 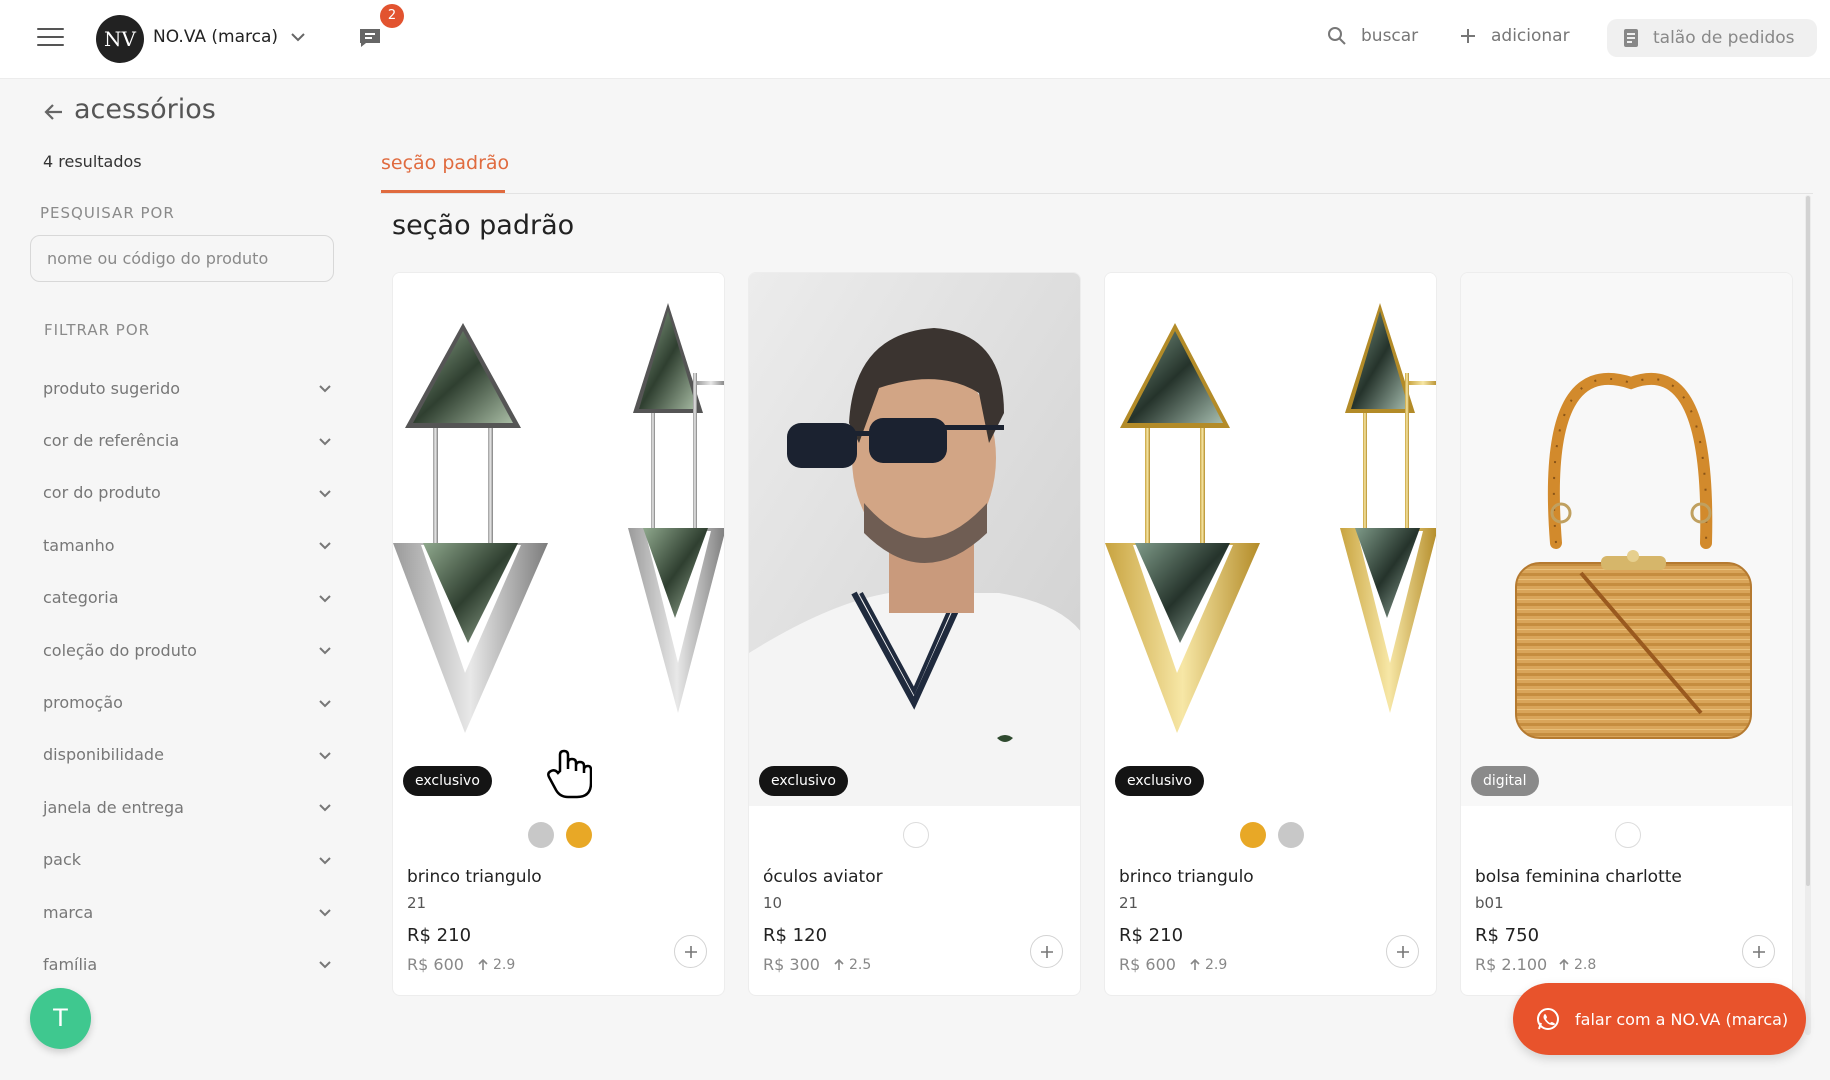 What do you see at coordinates (107, 213) in the screenshot?
I see `search-section-label: PESQUISAR POR` at bounding box center [107, 213].